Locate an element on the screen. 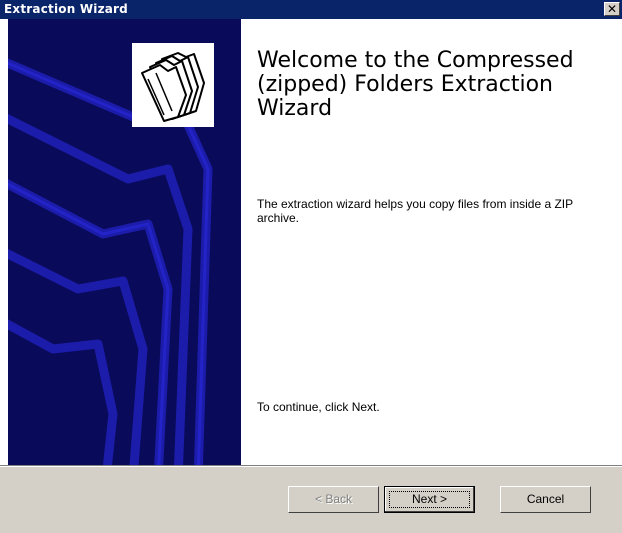 The height and width of the screenshot is (533, 622). back-button: < Back is located at coordinates (333, 499).